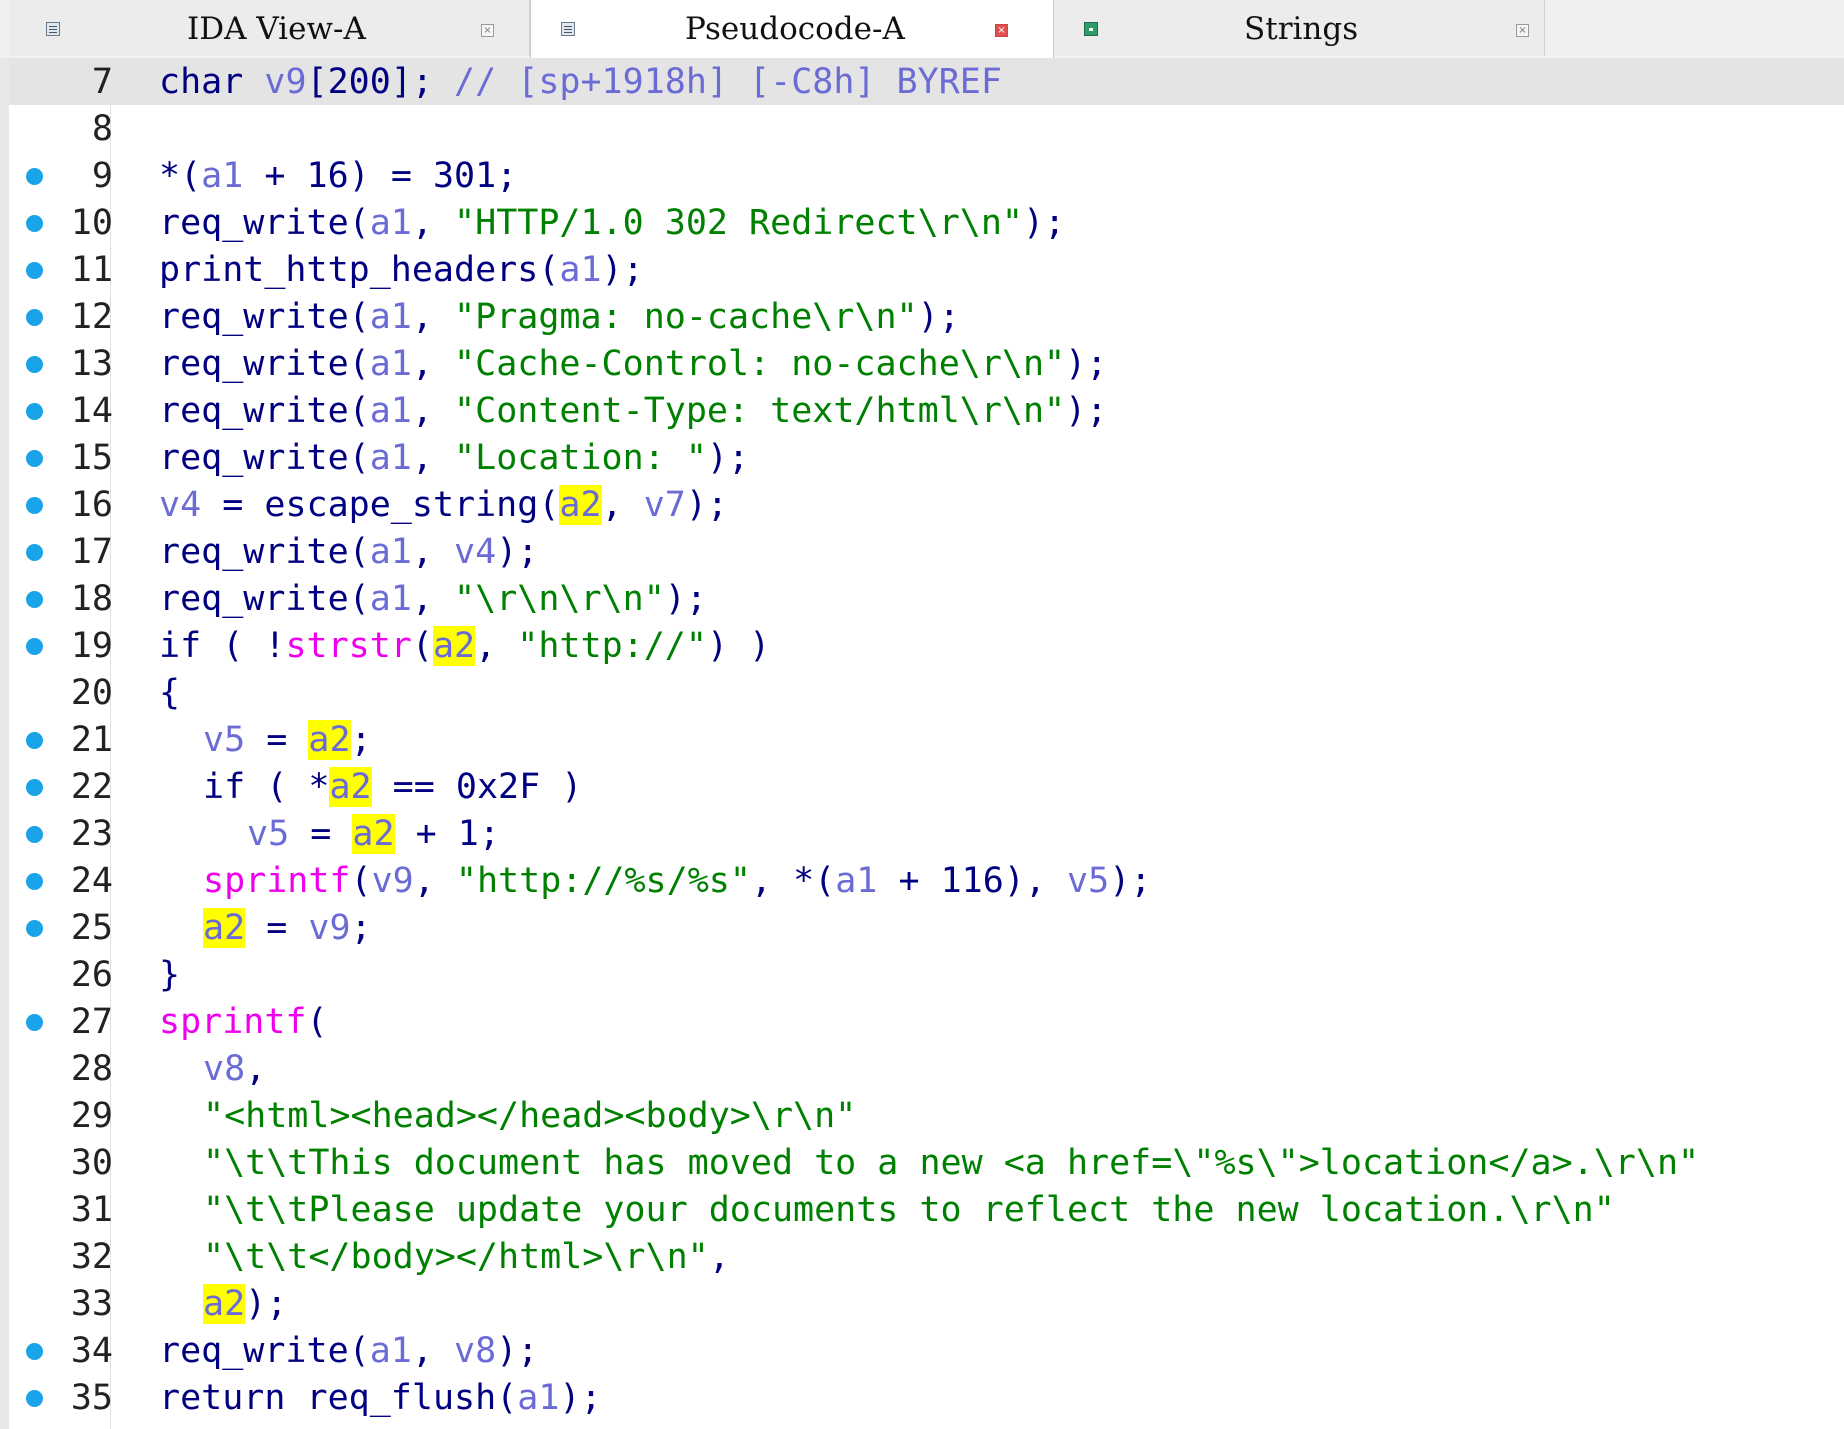 The image size is (1844, 1429). I want to click on code-text: "<html><head></head><body>\r\n", so click(530, 1116).